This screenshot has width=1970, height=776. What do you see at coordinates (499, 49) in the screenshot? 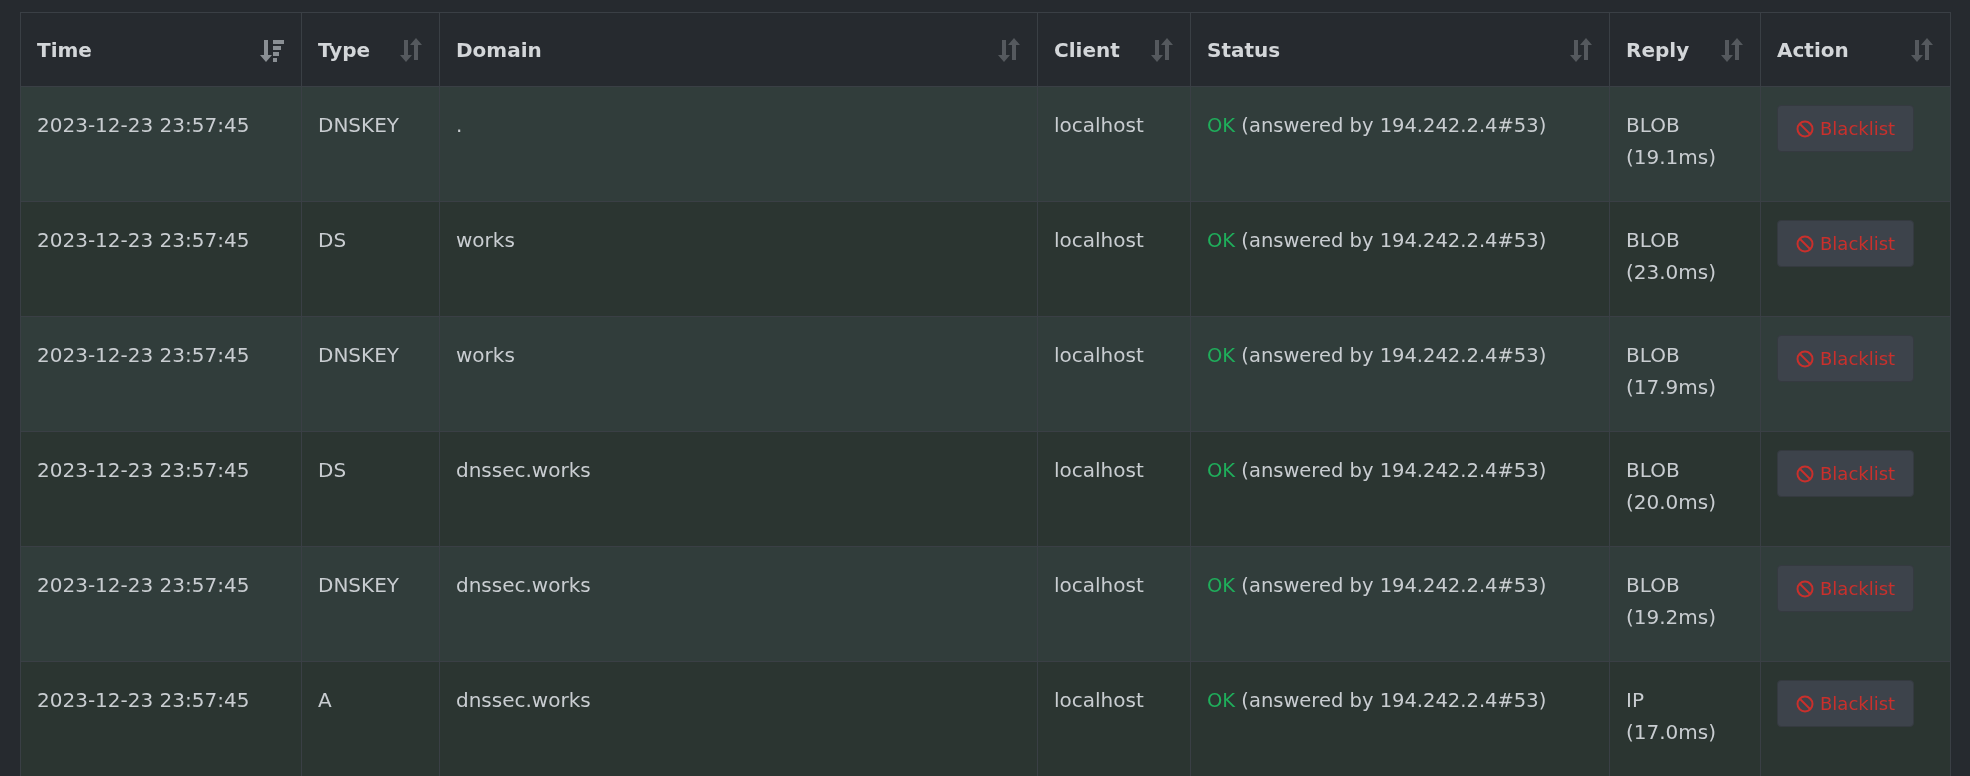
I see `column-header: Domain` at bounding box center [499, 49].